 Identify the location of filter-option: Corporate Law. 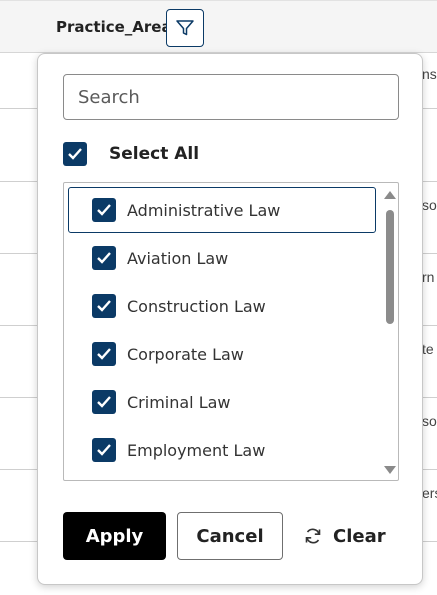
(222, 354).